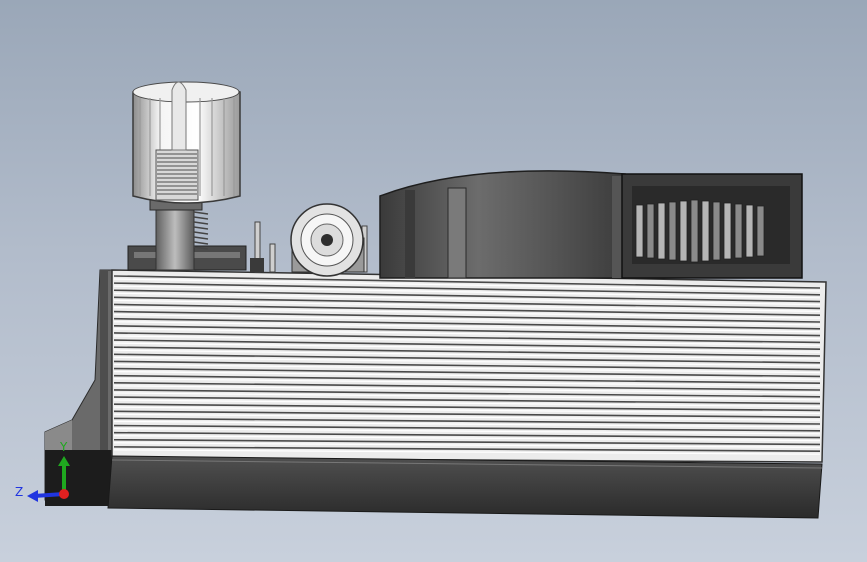  I want to click on base-plate, so click(465, 487).